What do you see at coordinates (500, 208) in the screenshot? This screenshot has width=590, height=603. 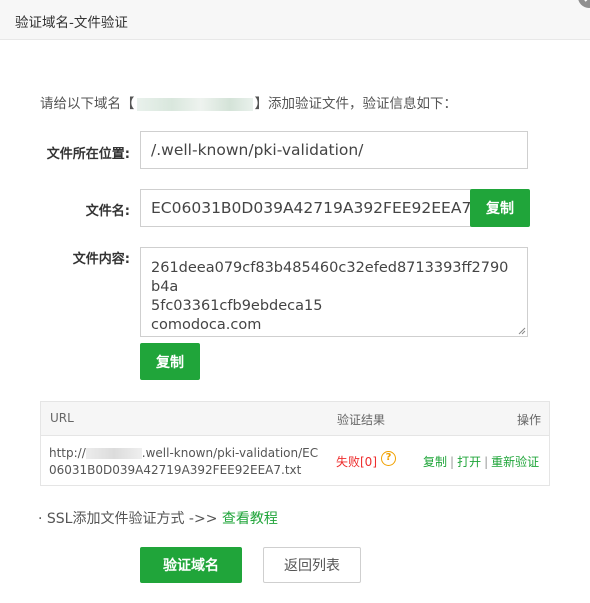 I see `copy-filename-button: 复制` at bounding box center [500, 208].